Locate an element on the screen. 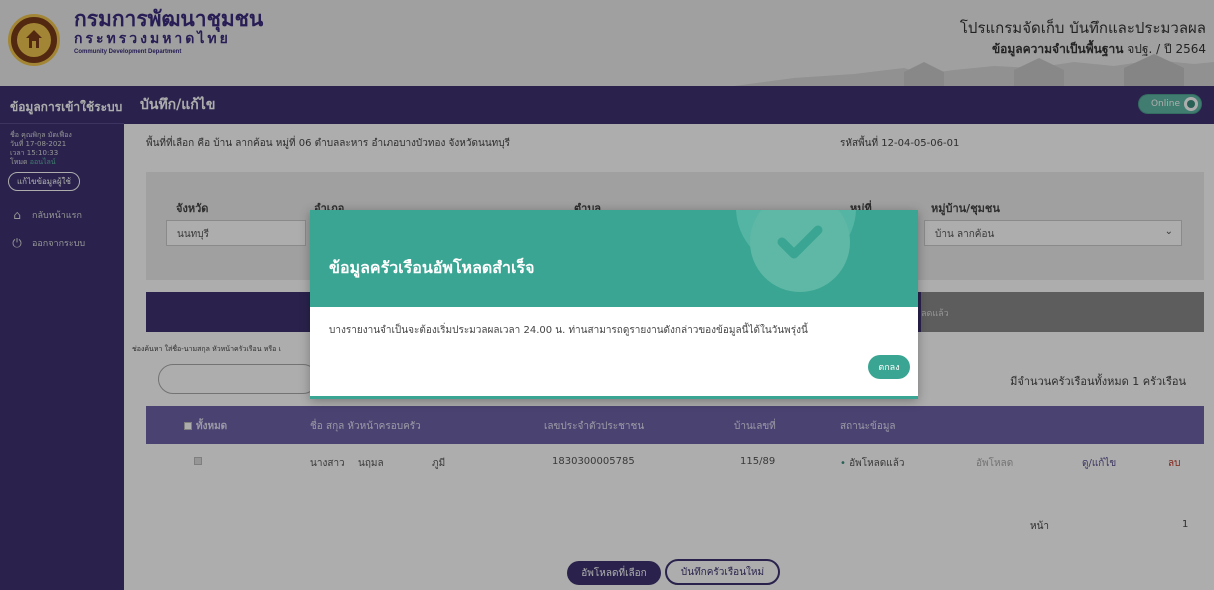  dialog-bottom-border is located at coordinates (614, 397).